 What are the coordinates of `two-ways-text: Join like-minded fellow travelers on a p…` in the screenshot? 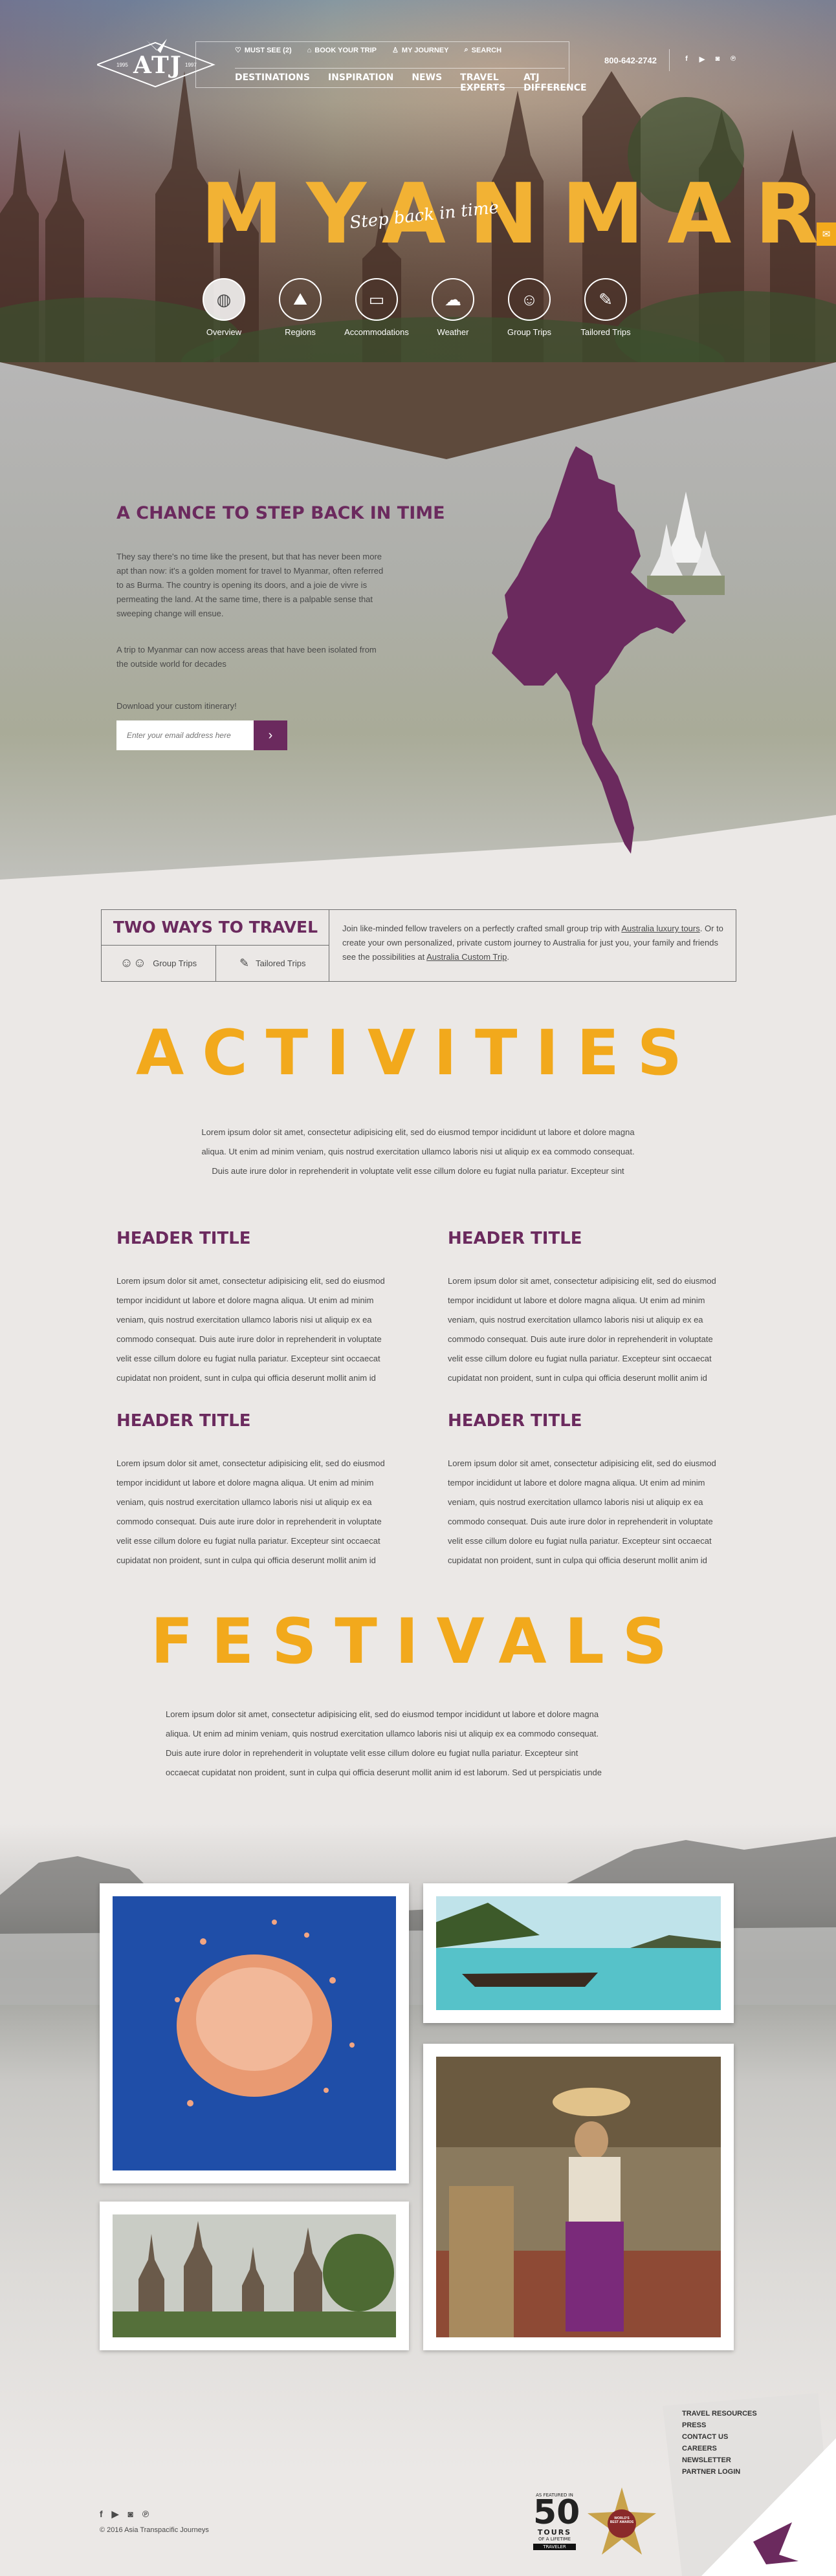 It's located at (482, 928).